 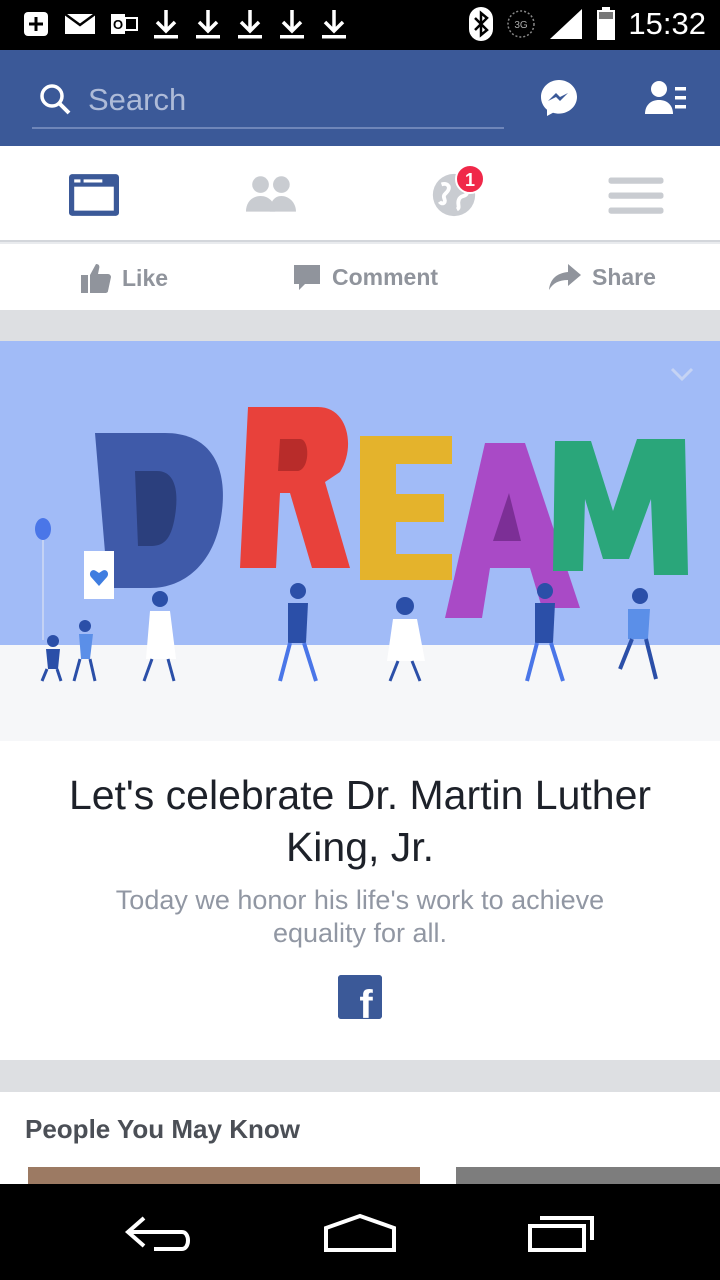 I want to click on comment-label: Comment, so click(x=385, y=276).